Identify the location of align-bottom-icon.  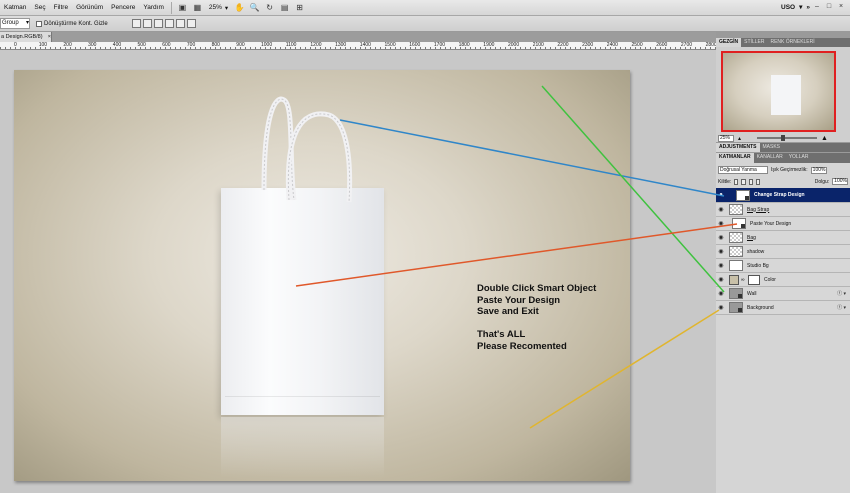
(158, 23).